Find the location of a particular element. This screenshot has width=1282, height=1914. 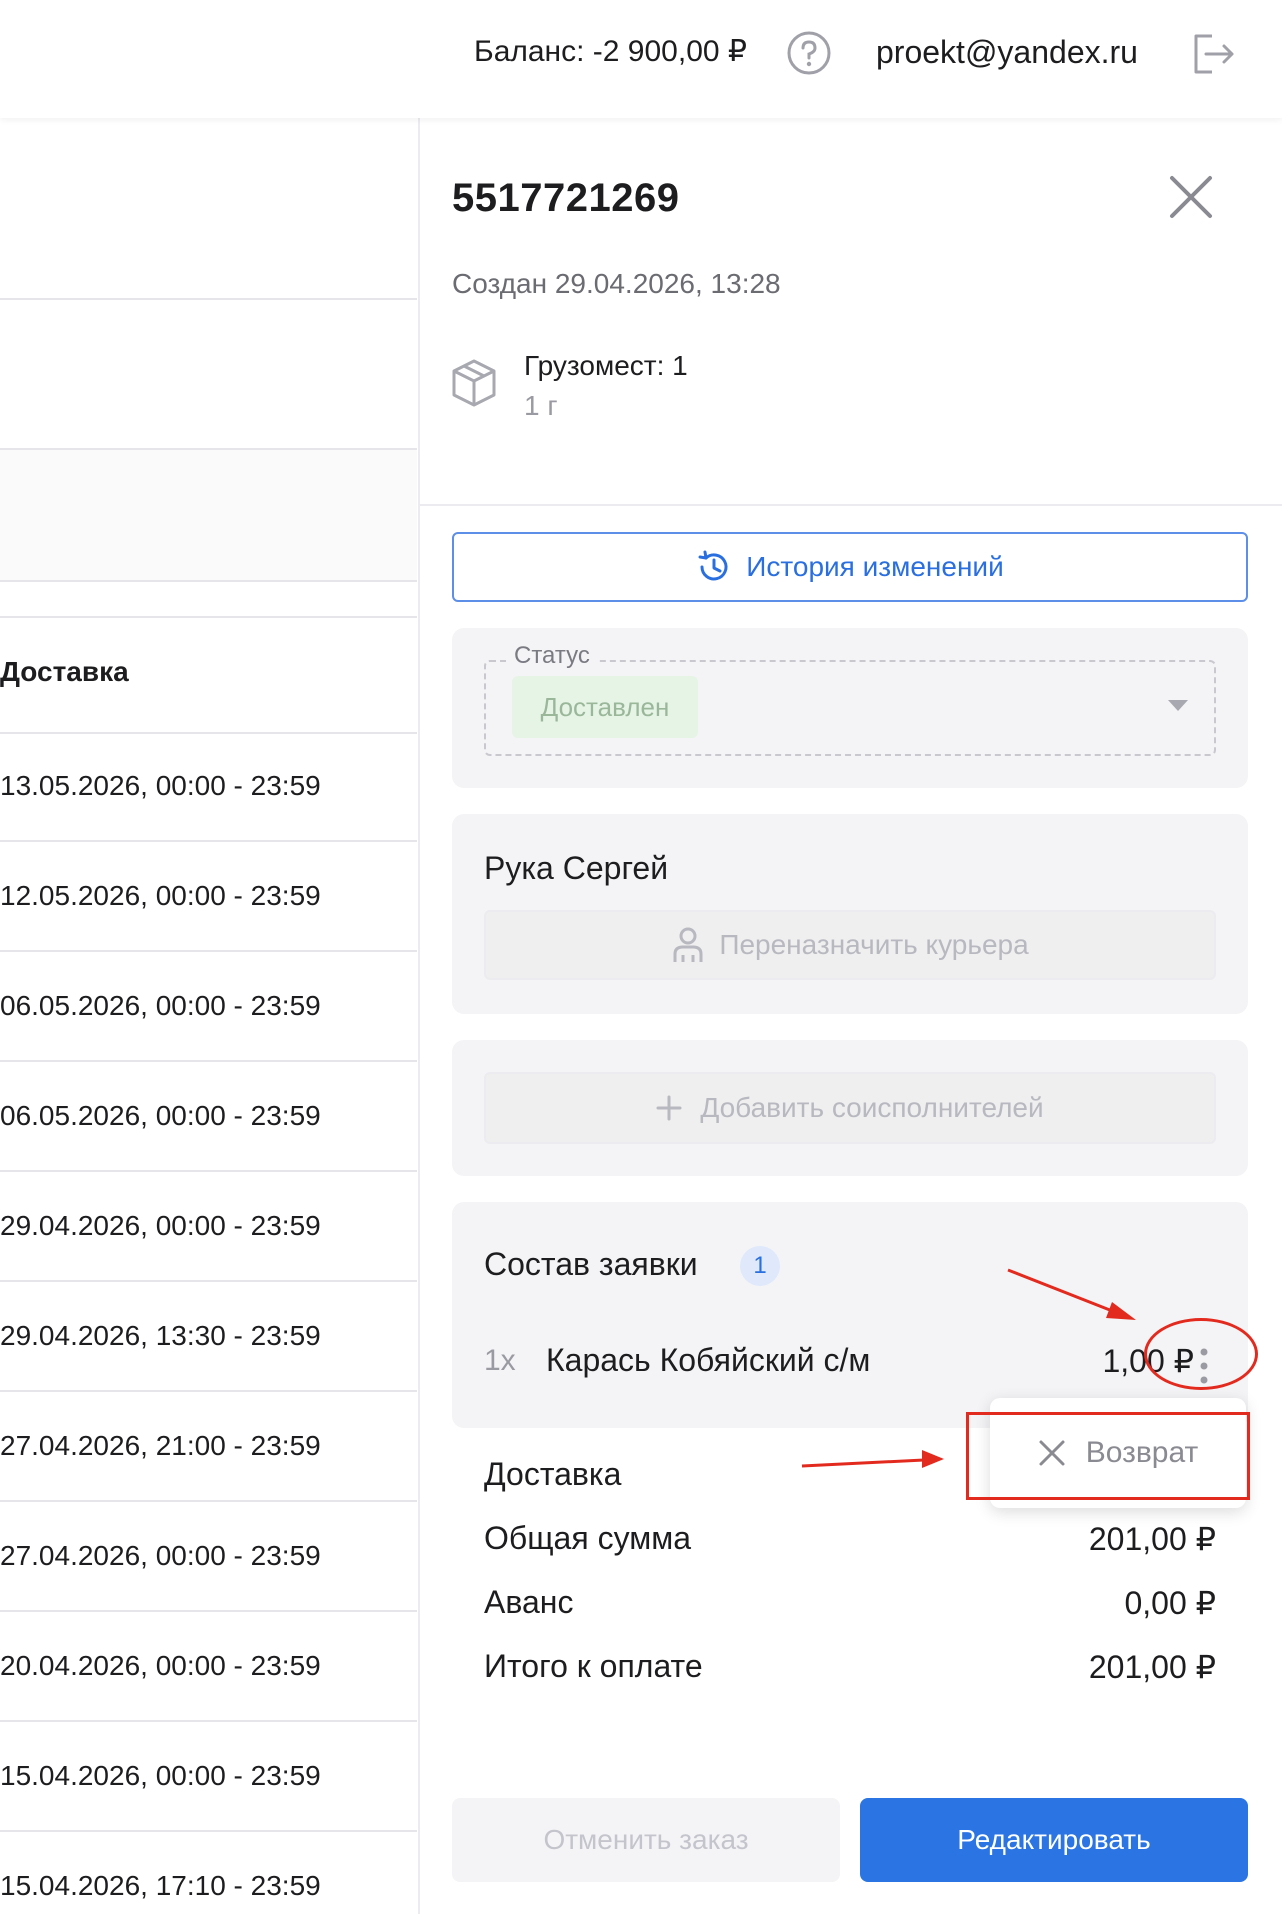

top-bar: Баланс: -2 900,00 ₽ proekt@yandex.ru is located at coordinates (641, 59).